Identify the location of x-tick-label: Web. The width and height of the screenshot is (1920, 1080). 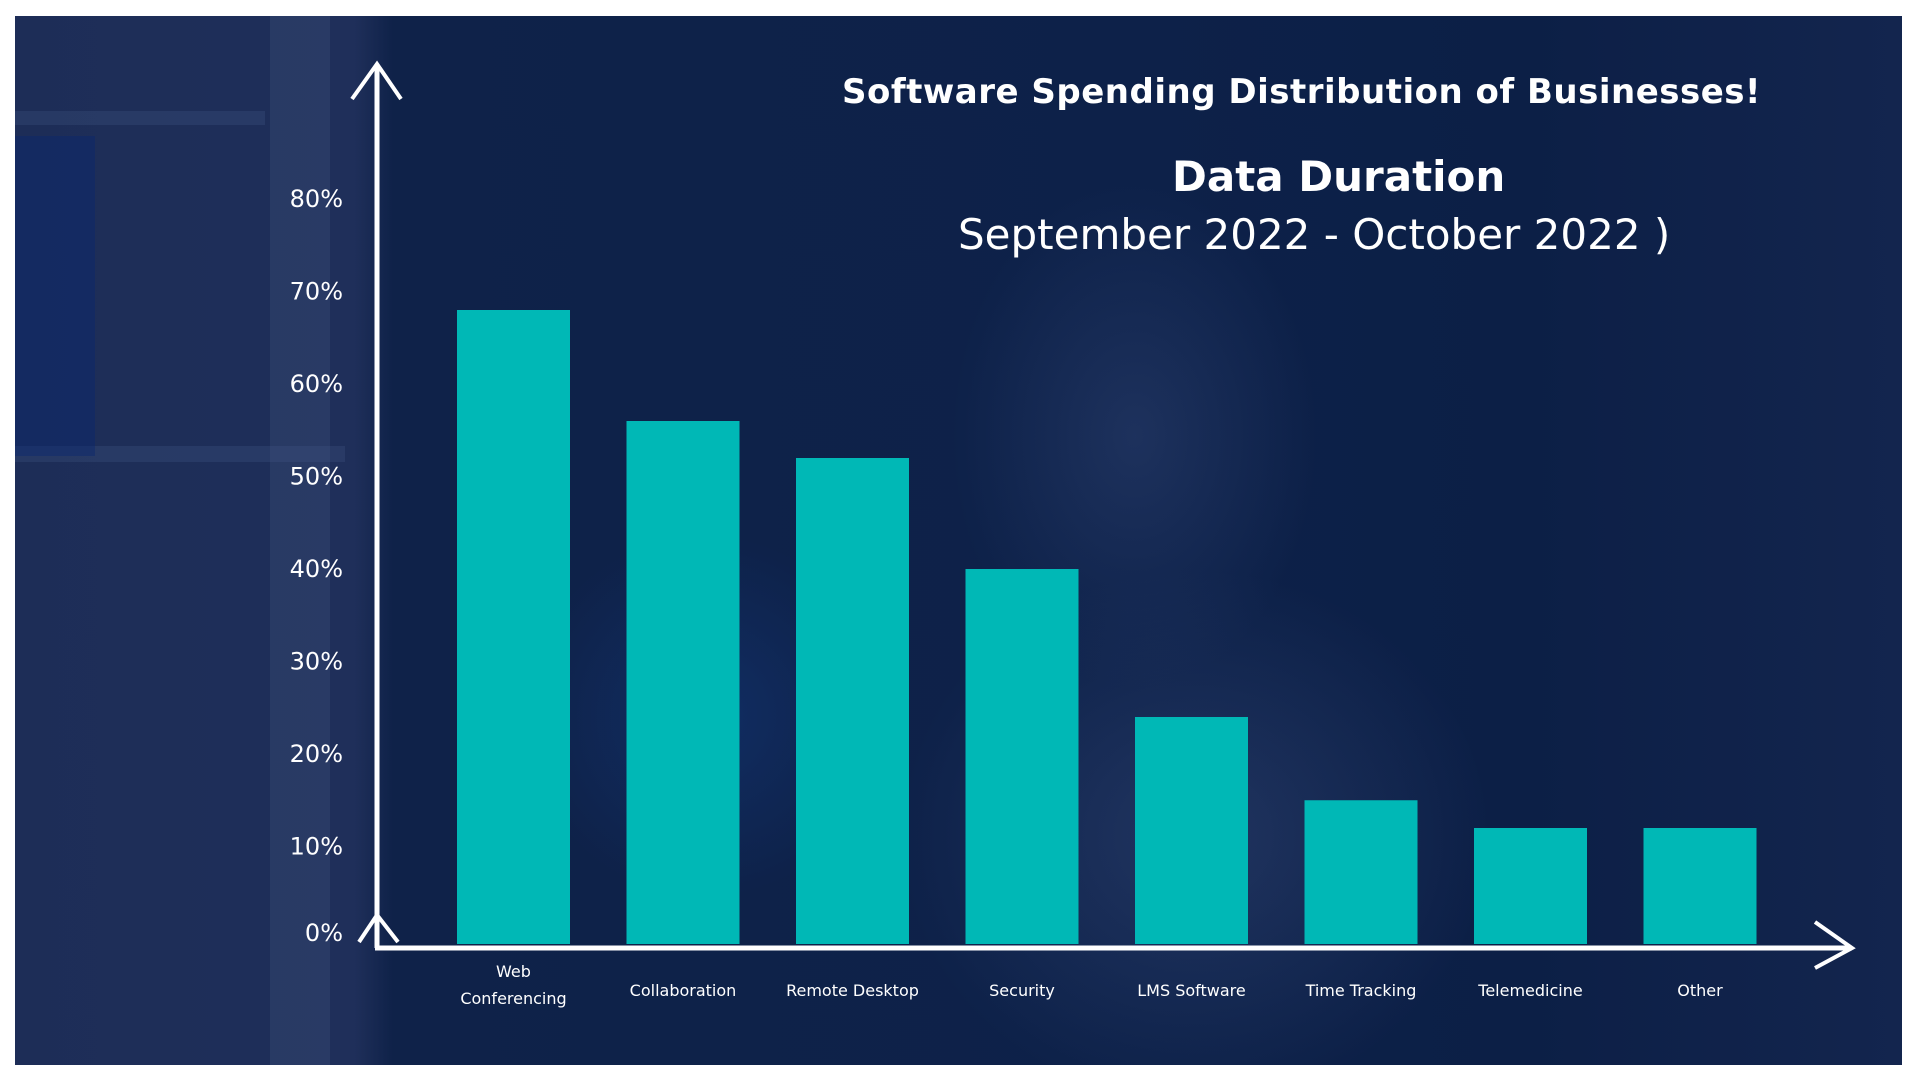
(513, 971).